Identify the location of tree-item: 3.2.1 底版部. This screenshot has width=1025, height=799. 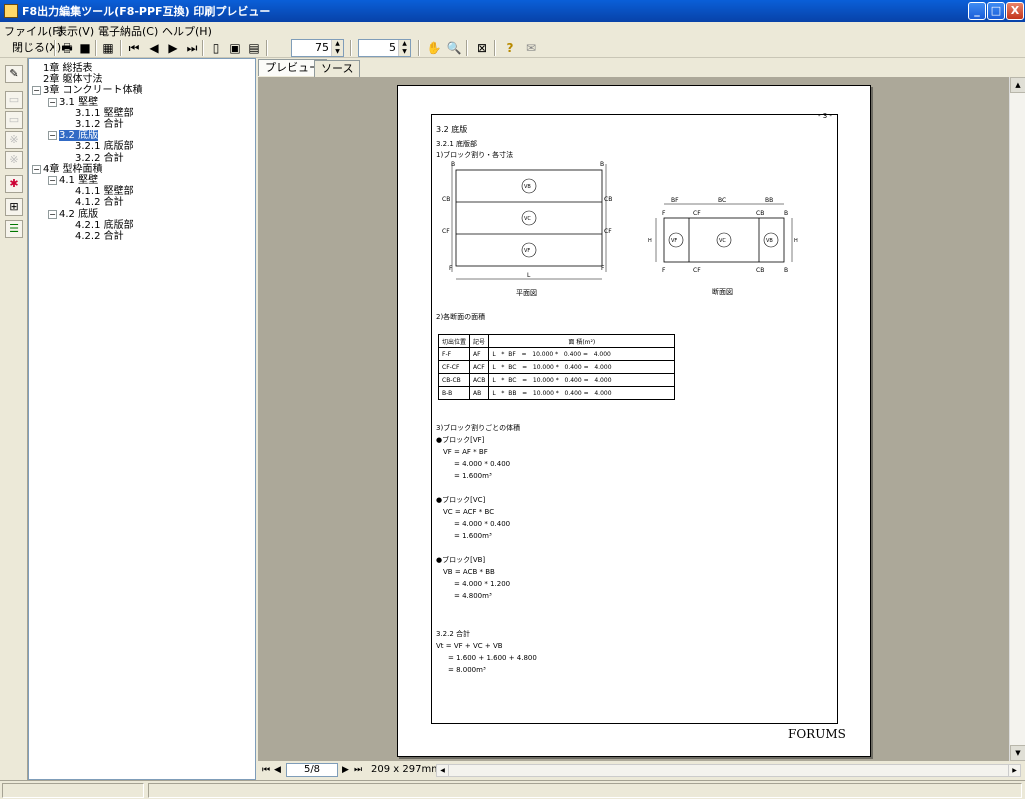
(104, 146).